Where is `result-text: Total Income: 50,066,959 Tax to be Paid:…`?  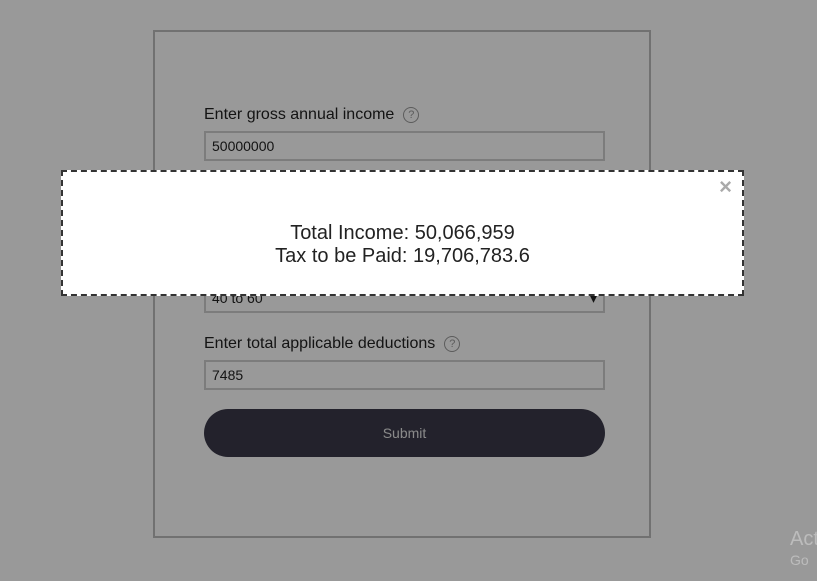 result-text: Total Income: 50,066,959 Tax to be Paid:… is located at coordinates (402, 245).